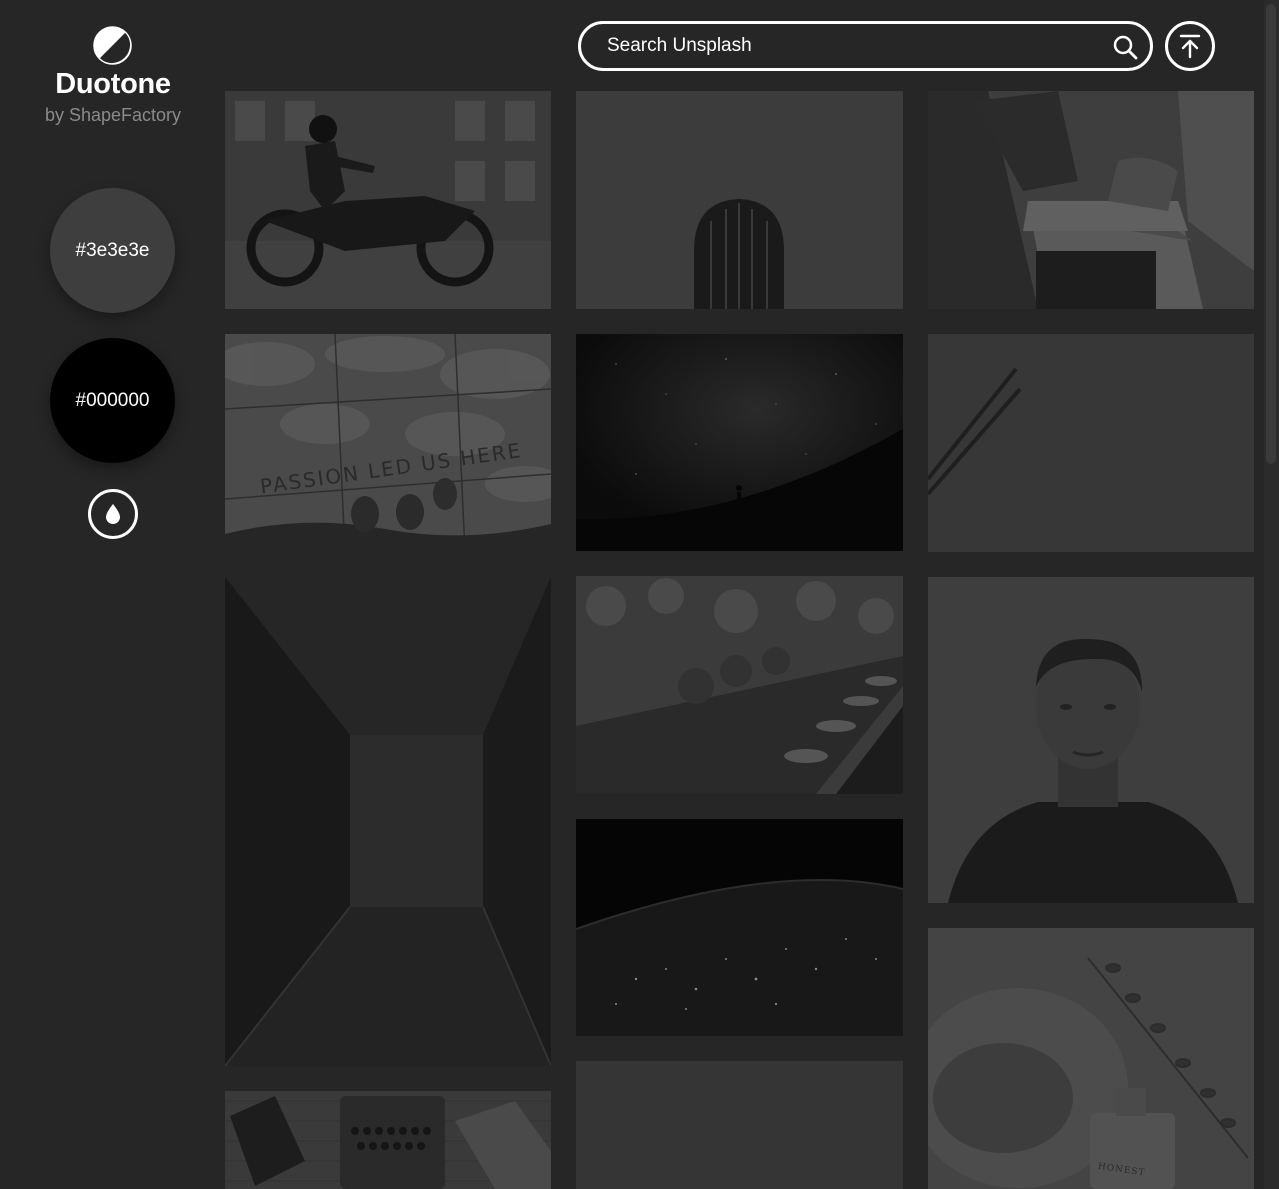 This screenshot has height=1189, width=1279. I want to click on color-swatch-light: #3e3e3e, so click(112, 250).